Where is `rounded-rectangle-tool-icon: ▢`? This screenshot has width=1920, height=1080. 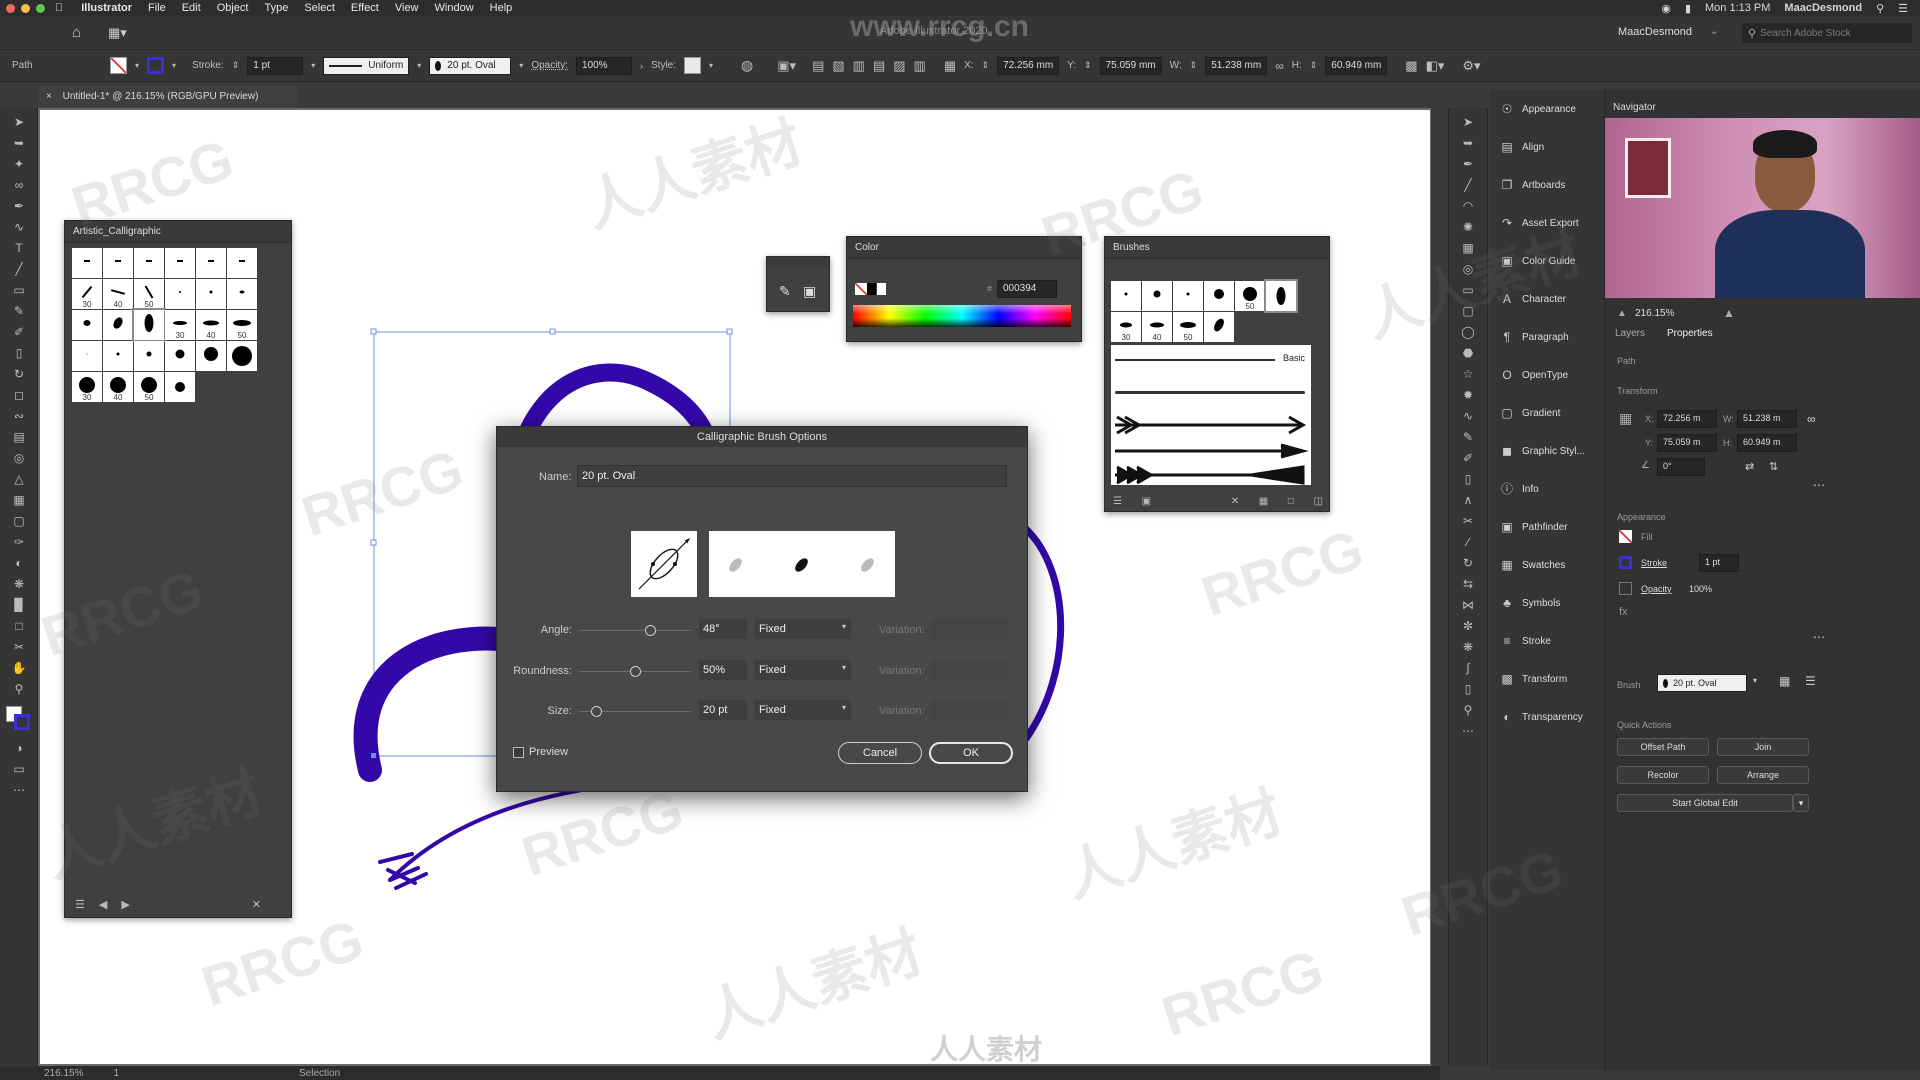 rounded-rectangle-tool-icon: ▢ is located at coordinates (1468, 311).